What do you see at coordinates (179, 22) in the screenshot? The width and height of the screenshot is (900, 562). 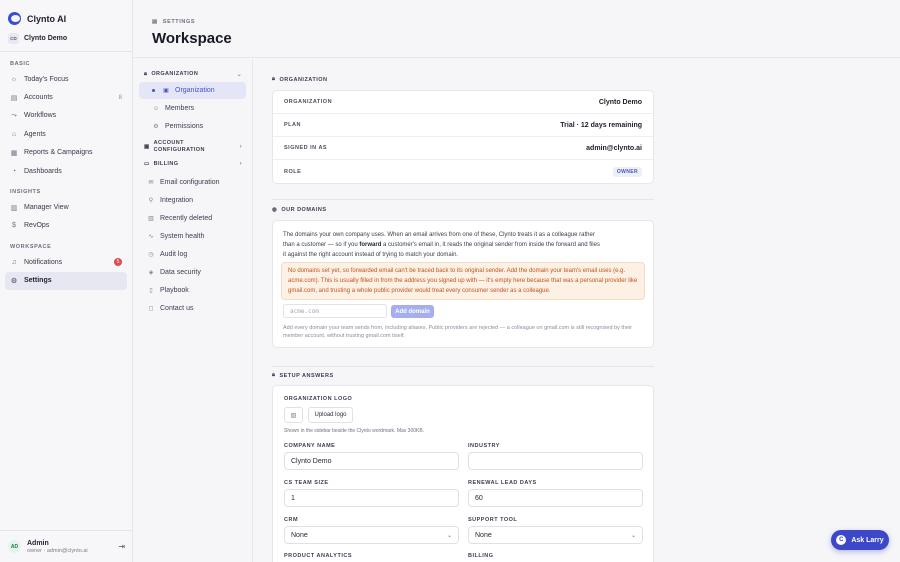 I see `breadcrumb-label: SETTINGS` at bounding box center [179, 22].